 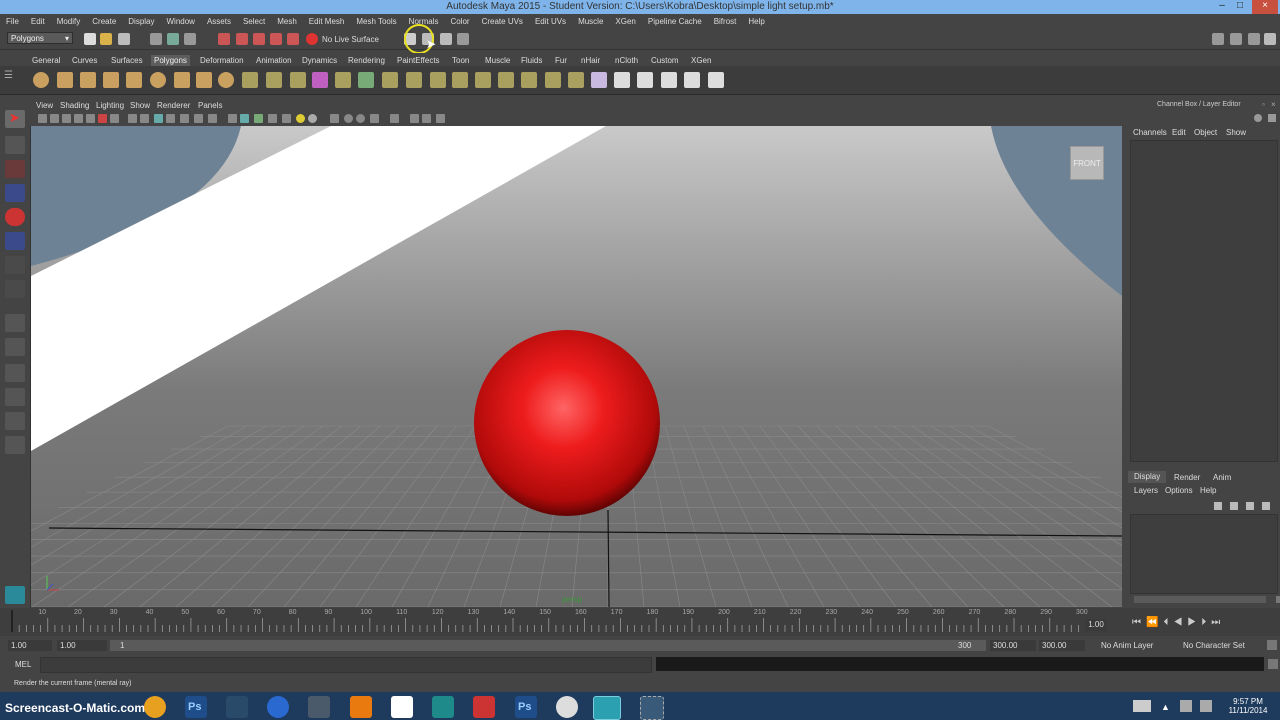 What do you see at coordinates (15, 119) in the screenshot?
I see `select-tool-icon: ➤` at bounding box center [15, 119].